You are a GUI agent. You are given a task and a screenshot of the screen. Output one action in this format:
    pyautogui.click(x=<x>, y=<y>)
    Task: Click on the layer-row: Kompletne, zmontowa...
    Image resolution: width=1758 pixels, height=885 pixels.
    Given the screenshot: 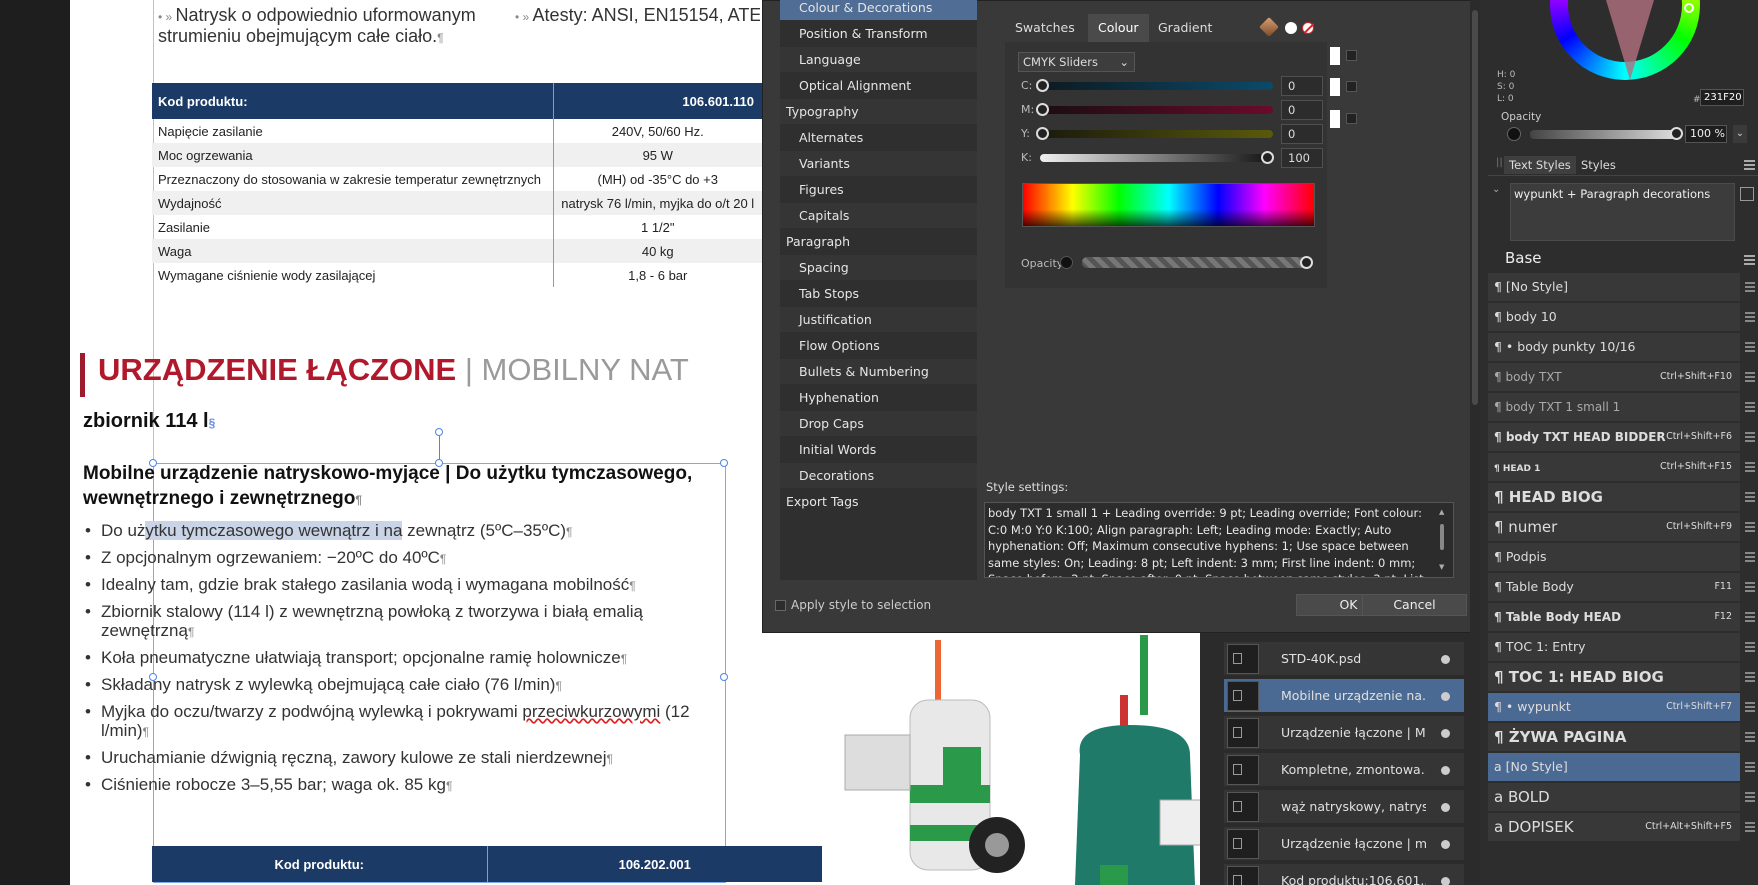 What is the action you would take?
    pyautogui.click(x=1344, y=770)
    